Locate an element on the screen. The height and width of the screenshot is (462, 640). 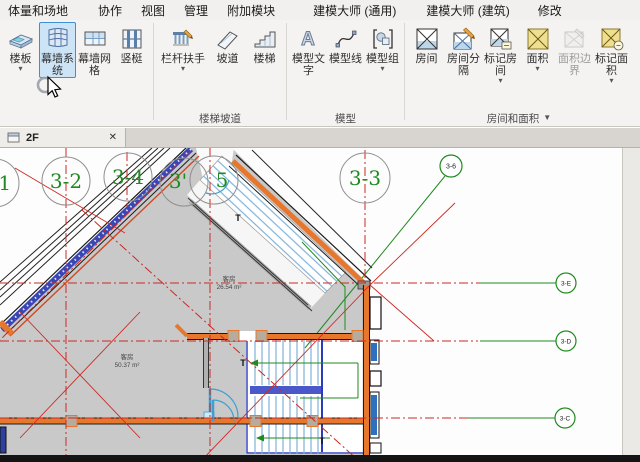
stair-icon is located at coordinates (264, 39).